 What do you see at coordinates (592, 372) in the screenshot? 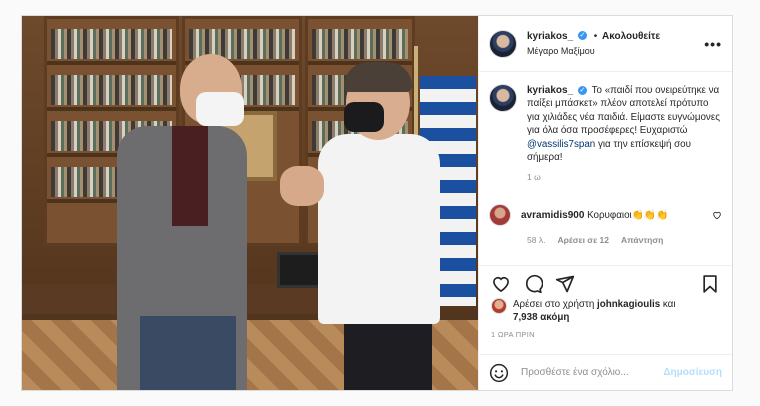
I see `comment-input` at bounding box center [592, 372].